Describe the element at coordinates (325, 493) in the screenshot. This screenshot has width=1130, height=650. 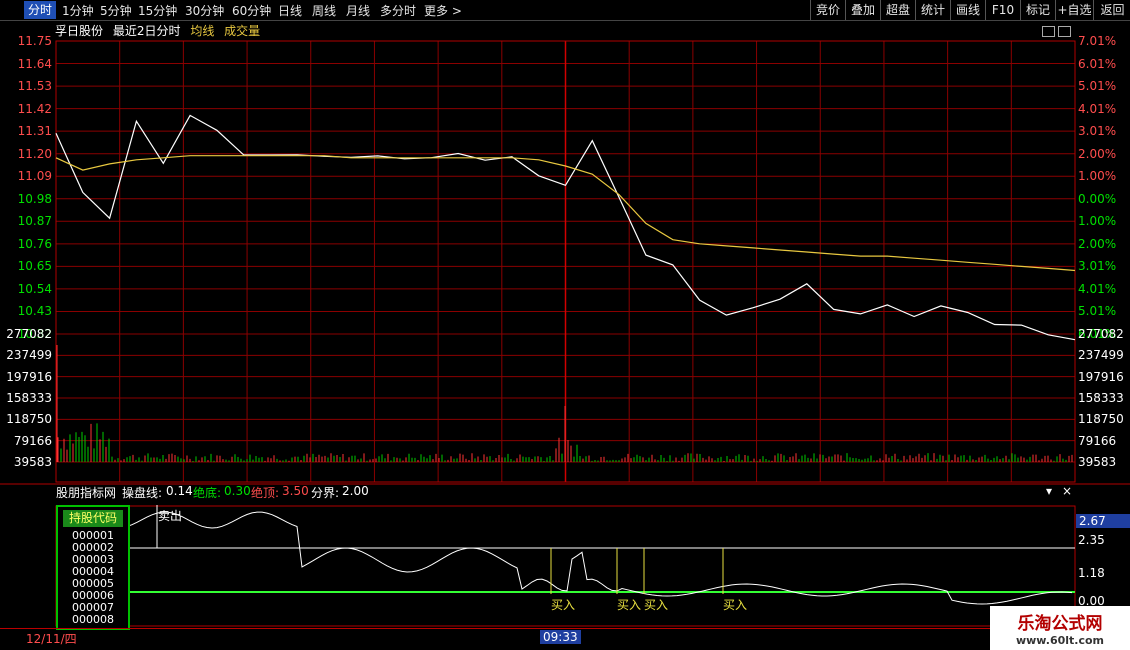
I see `indicator-k4: 分界:` at that location.